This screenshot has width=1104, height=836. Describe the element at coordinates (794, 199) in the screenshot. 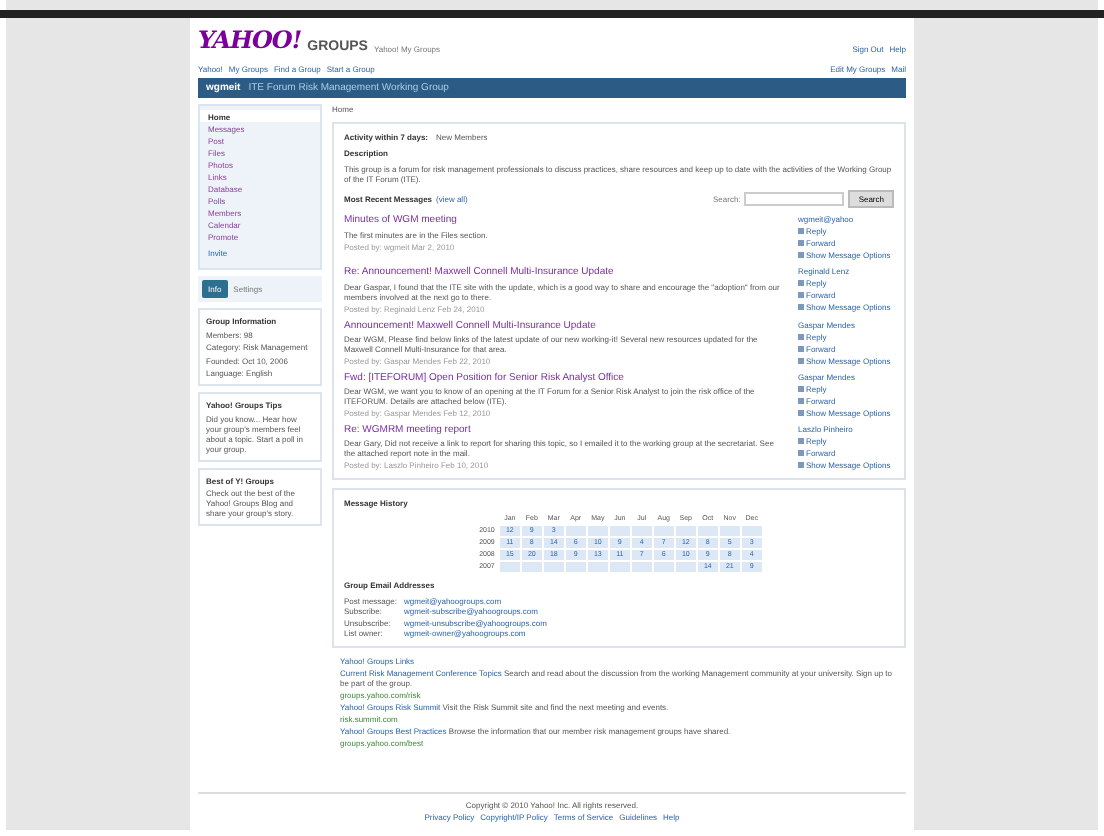

I see `search-field` at that location.